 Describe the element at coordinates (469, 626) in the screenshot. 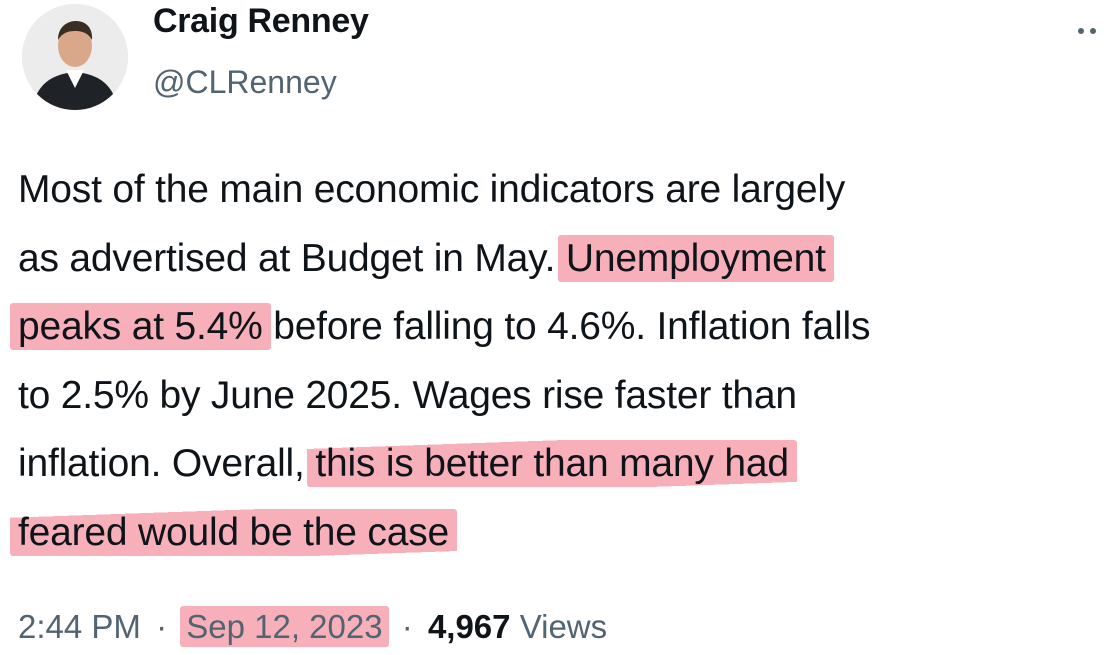

I see `views-count: 4,967` at that location.